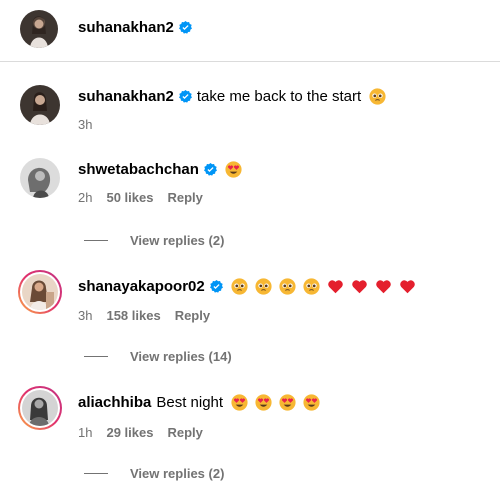 Image resolution: width=500 pixels, height=500 pixels. I want to click on comment-meta: 1h 29 likes Reply, so click(140, 432).